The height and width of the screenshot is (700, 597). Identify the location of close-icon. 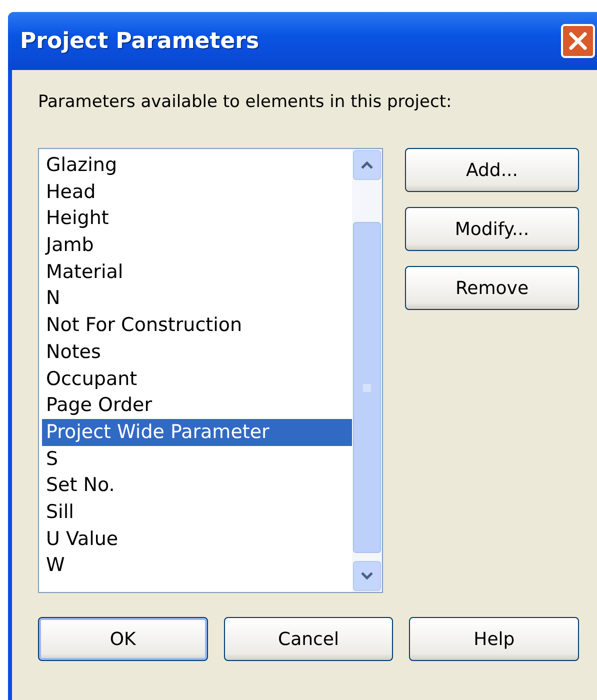
(578, 41).